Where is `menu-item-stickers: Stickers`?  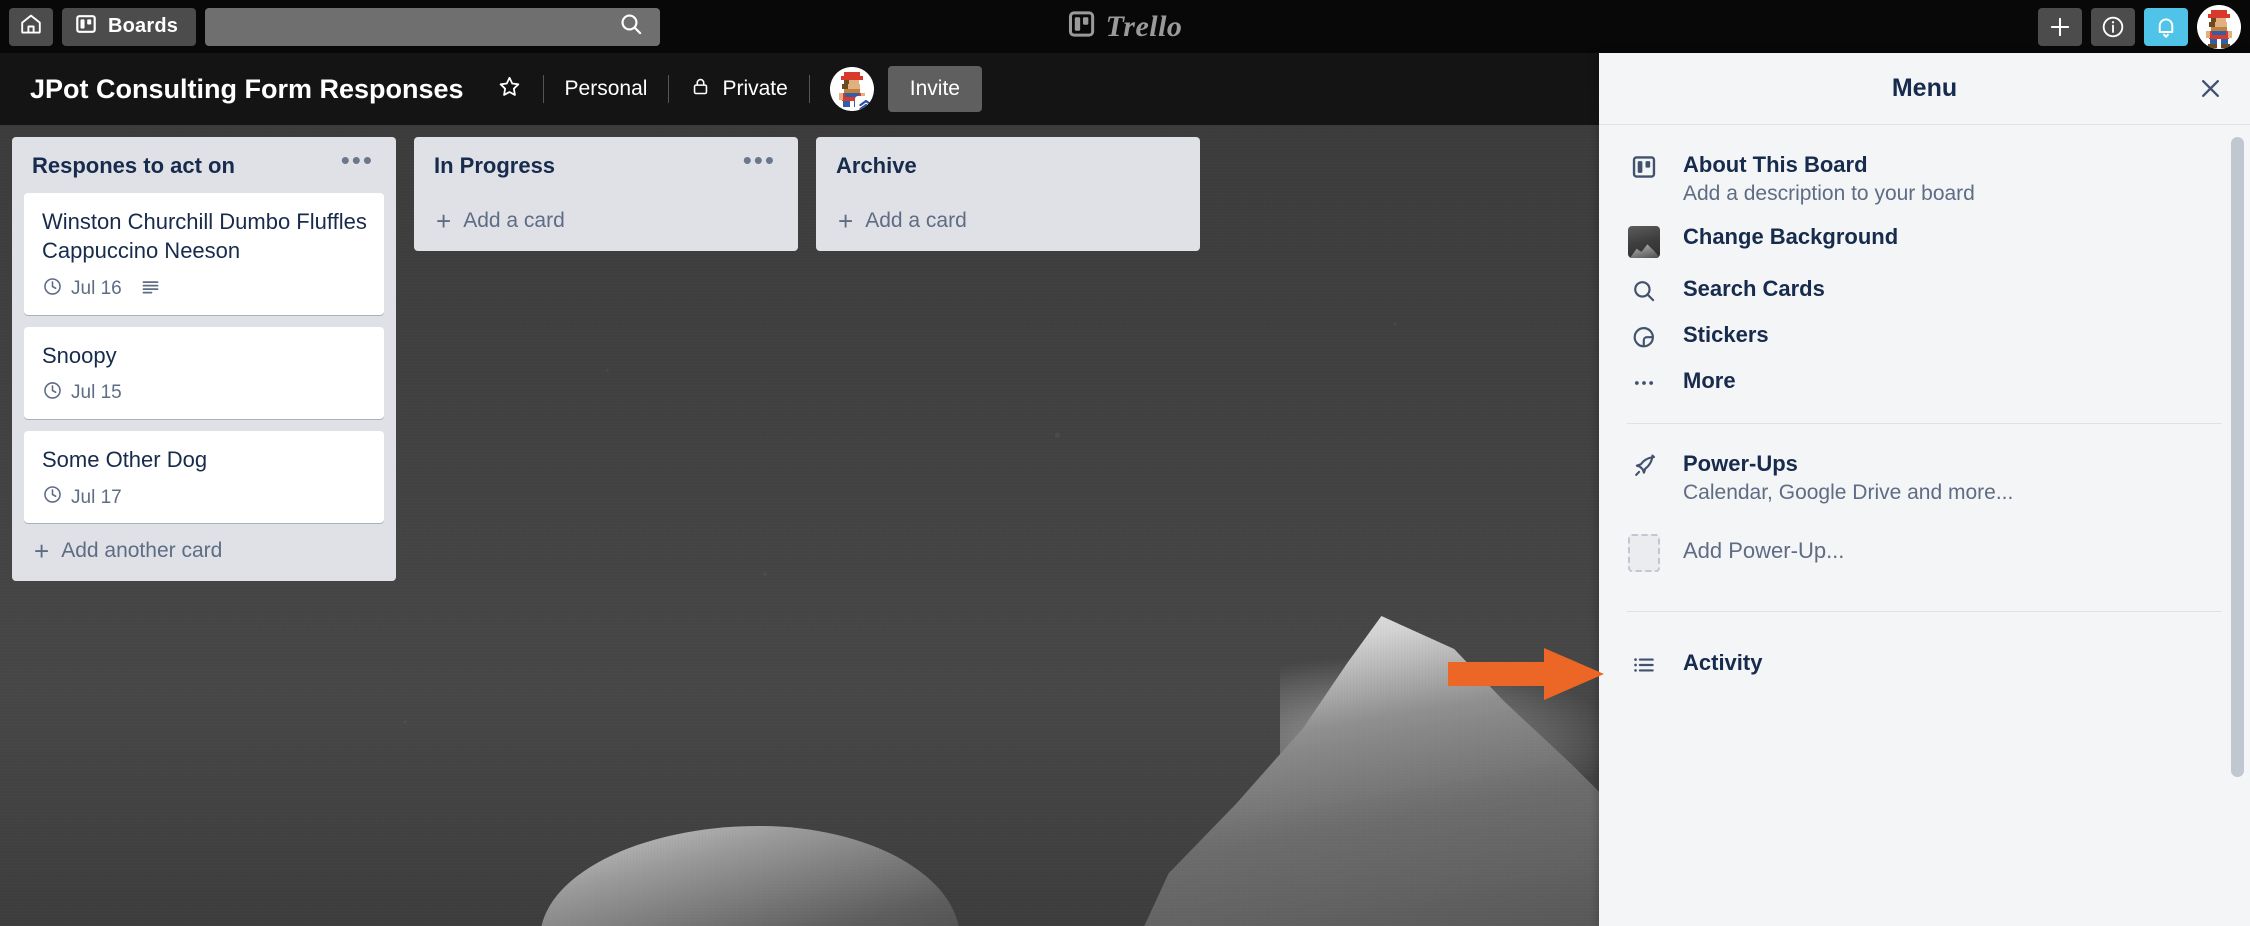
menu-item-stickers: Stickers is located at coordinates (1924, 336).